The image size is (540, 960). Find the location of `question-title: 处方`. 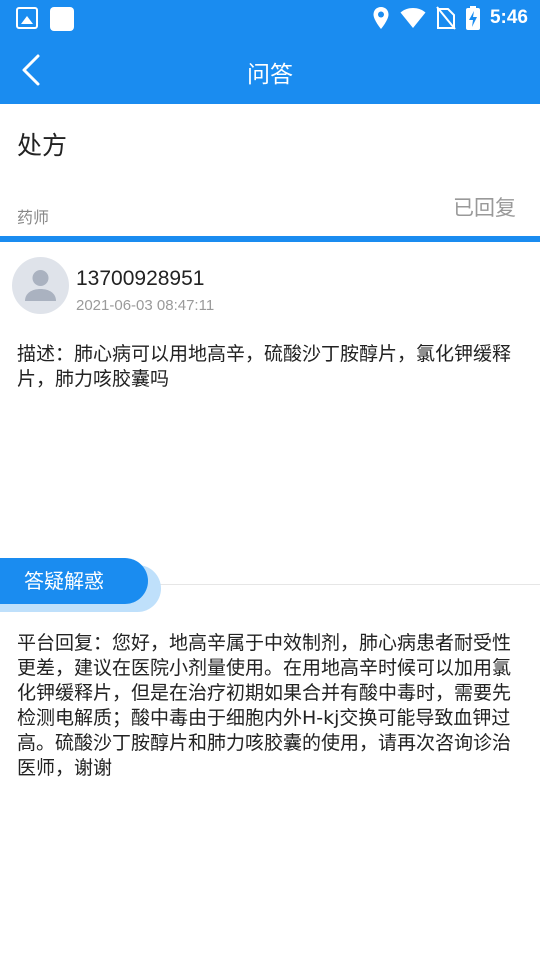

question-title: 处方 is located at coordinates (42, 145).